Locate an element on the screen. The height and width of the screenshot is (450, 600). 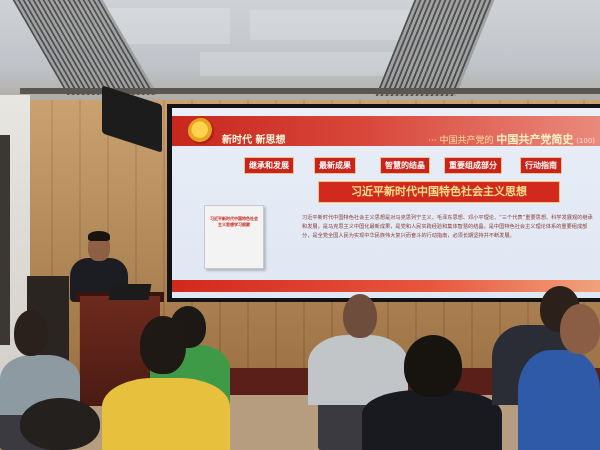
presenter-hair is located at coordinates (99, 236).